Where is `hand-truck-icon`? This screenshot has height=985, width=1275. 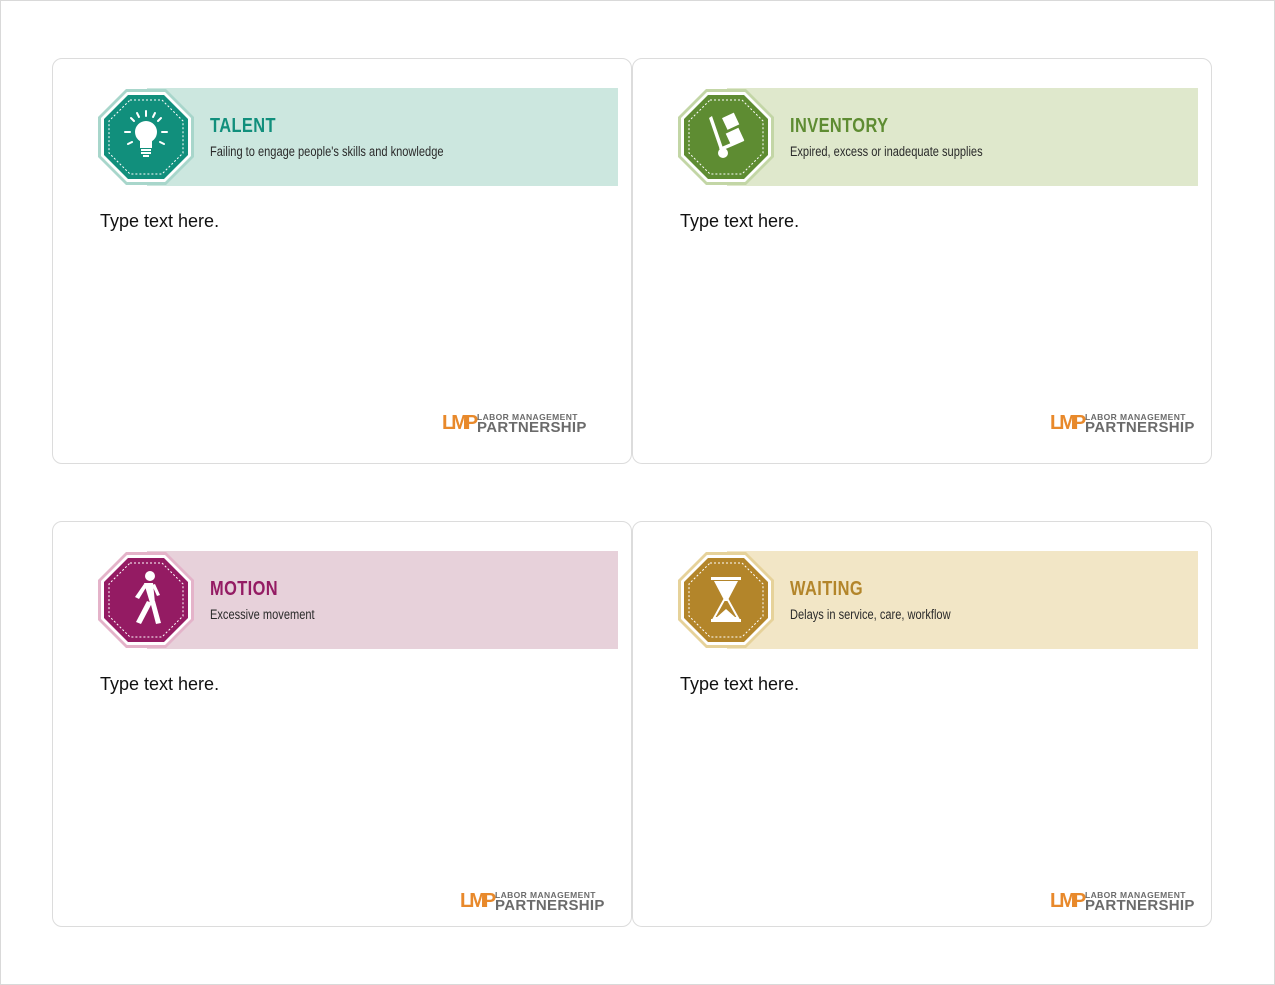
hand-truck-icon is located at coordinates (726, 137).